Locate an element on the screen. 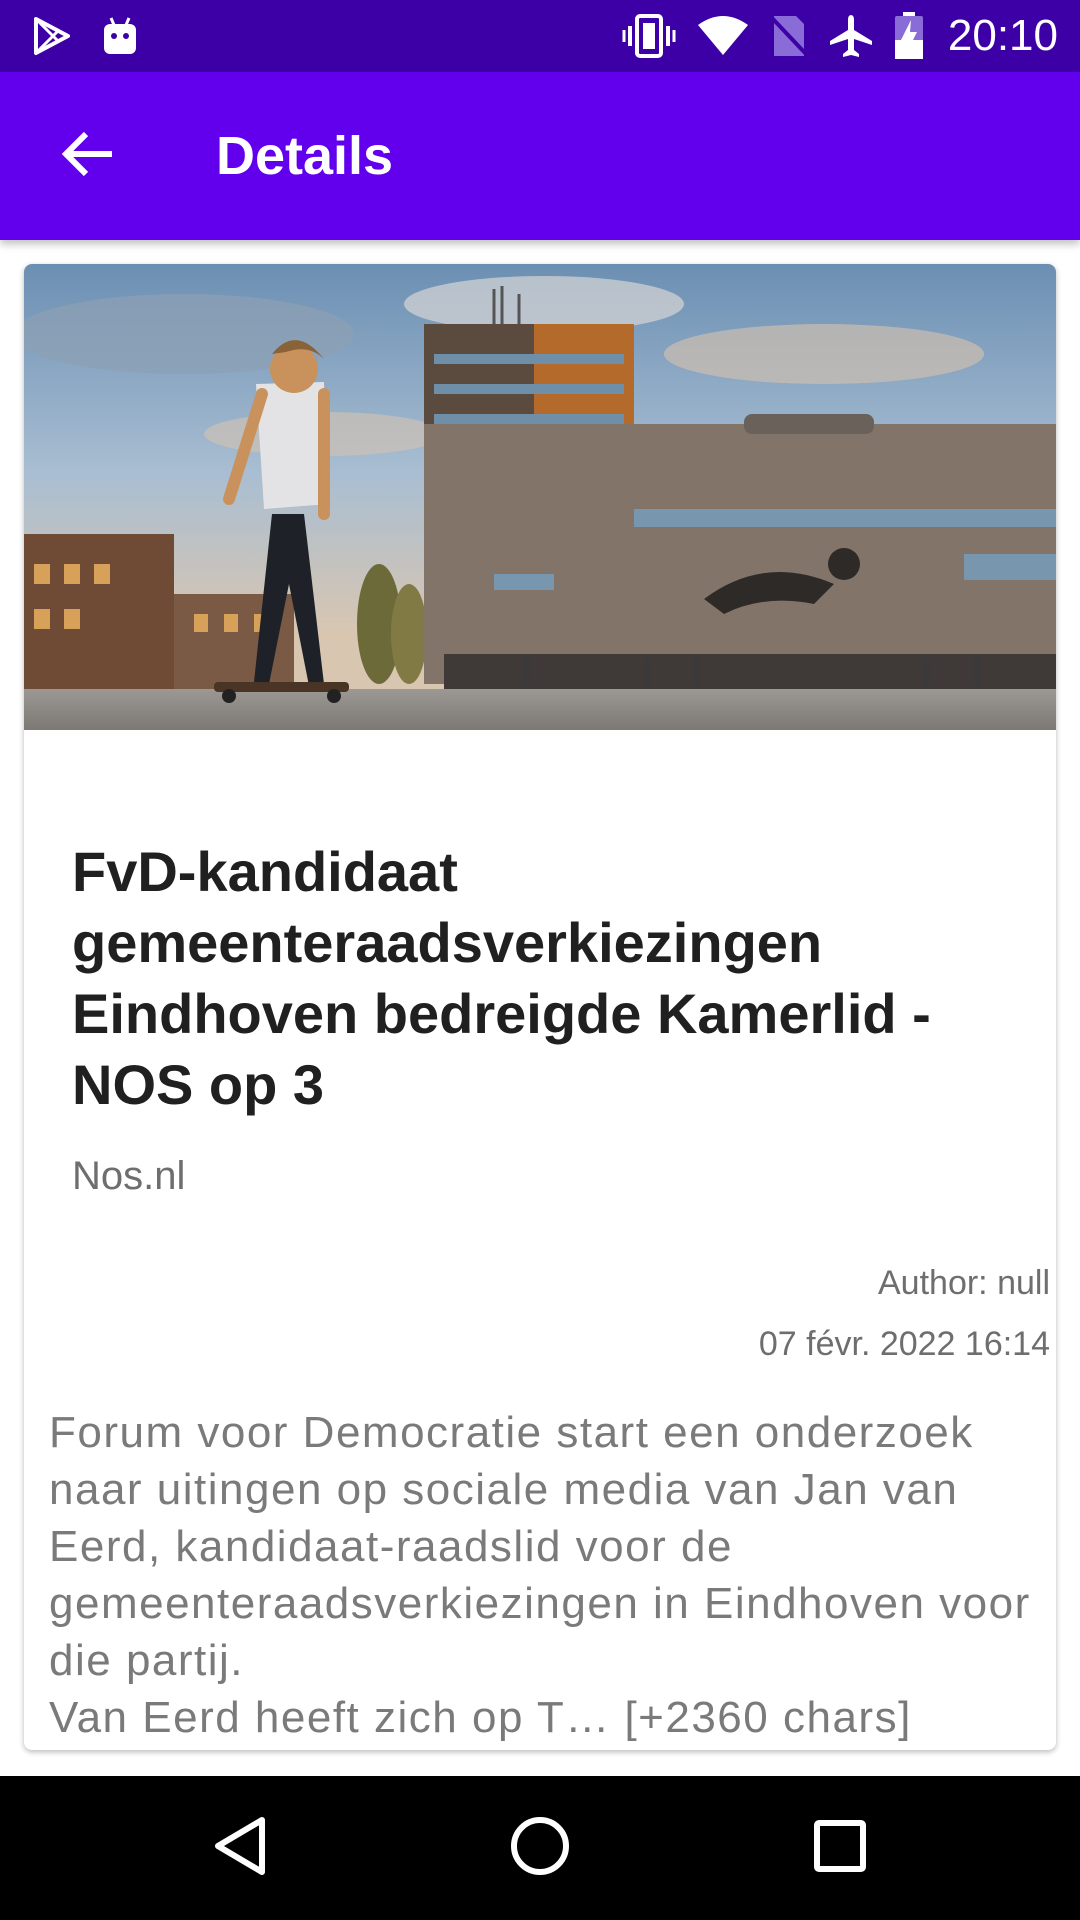  article-date: 07 févr. 2022 16:14 is located at coordinates (904, 1344).